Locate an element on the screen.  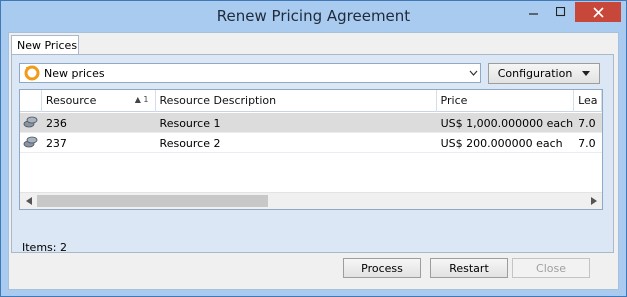
cell-price: US$ 1,000.000000 each is located at coordinates (507, 123).